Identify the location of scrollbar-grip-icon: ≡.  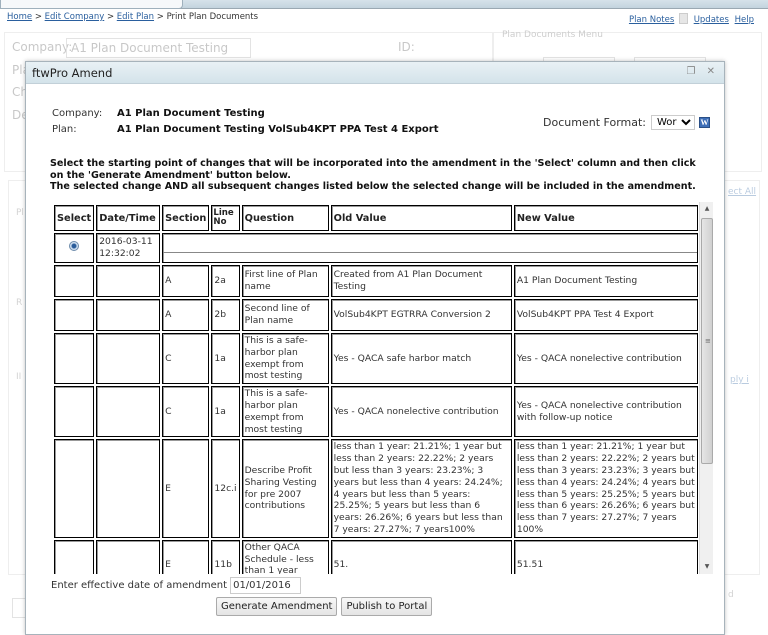
(708, 341).